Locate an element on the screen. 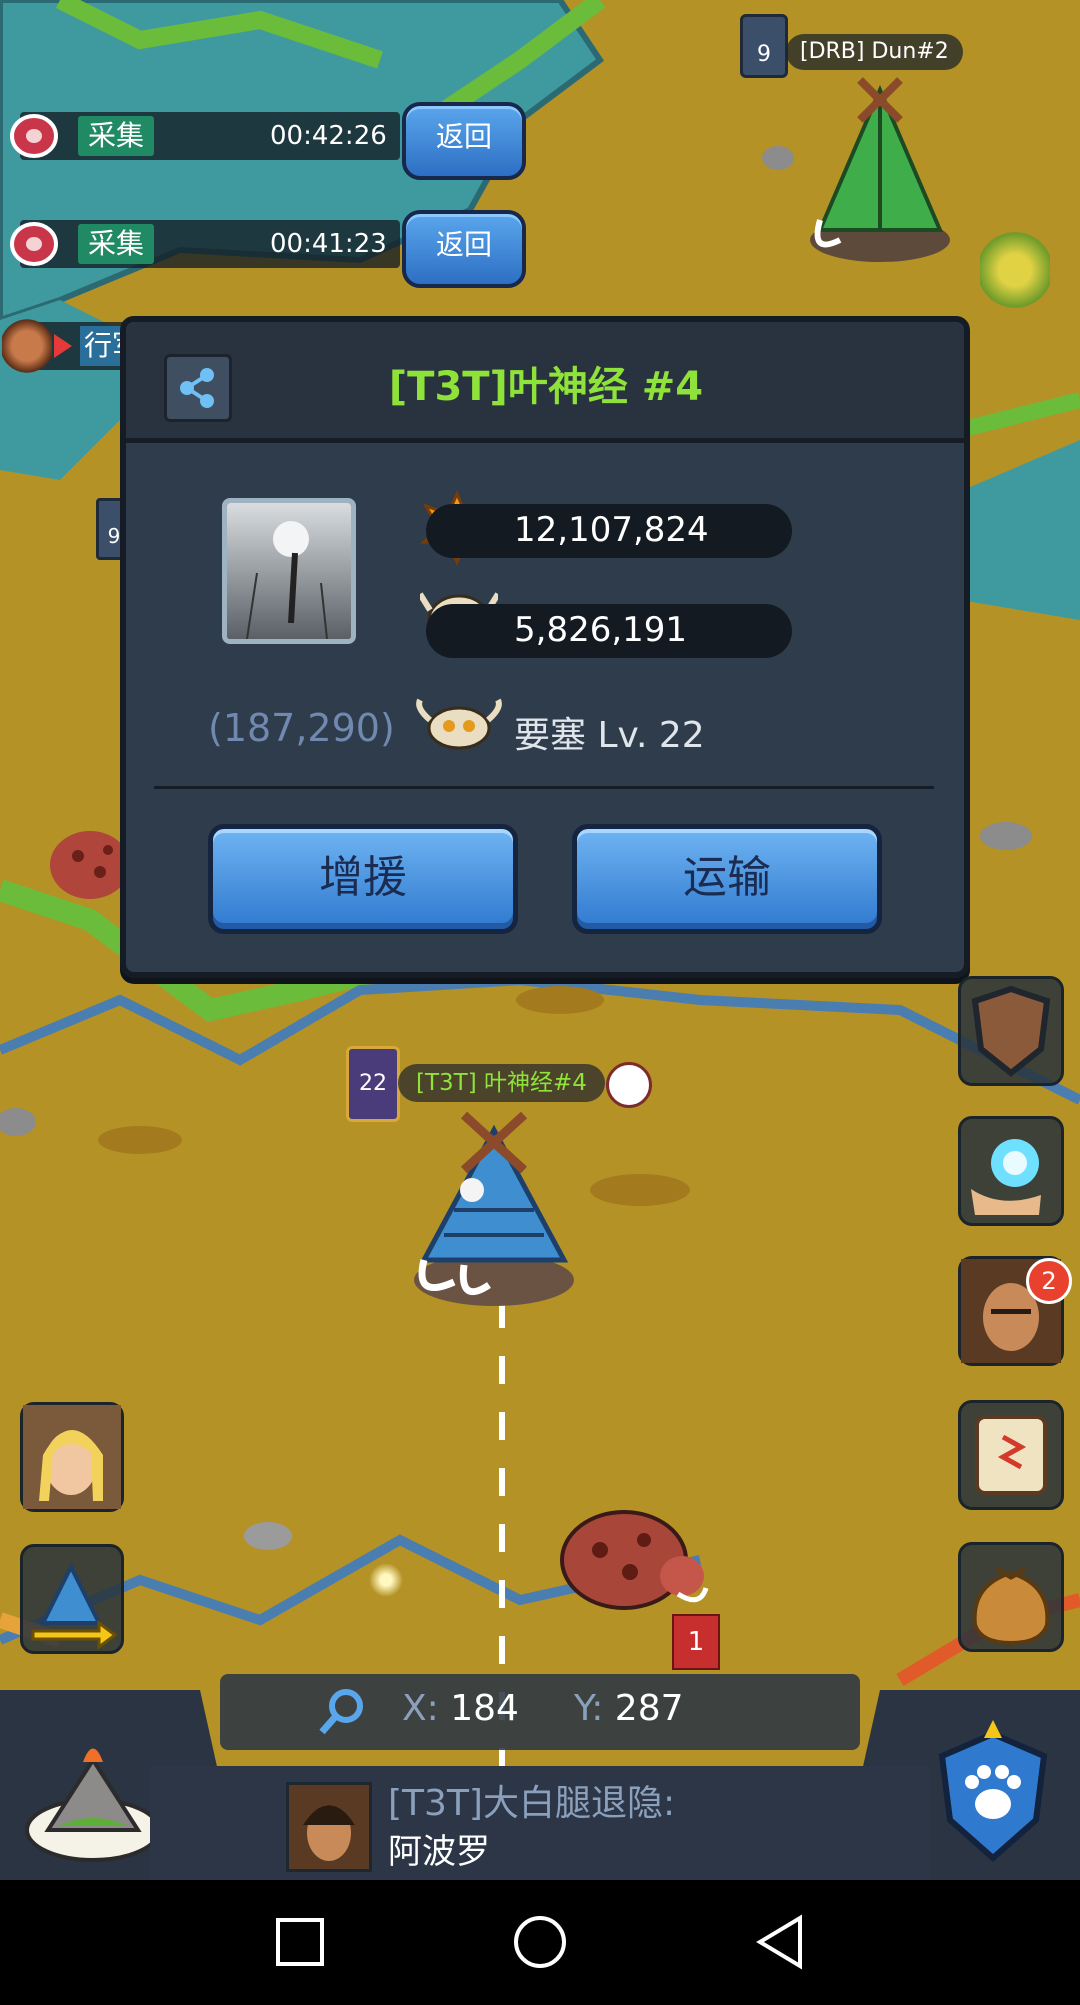  shield-icon is located at coordinates (1011, 1031).